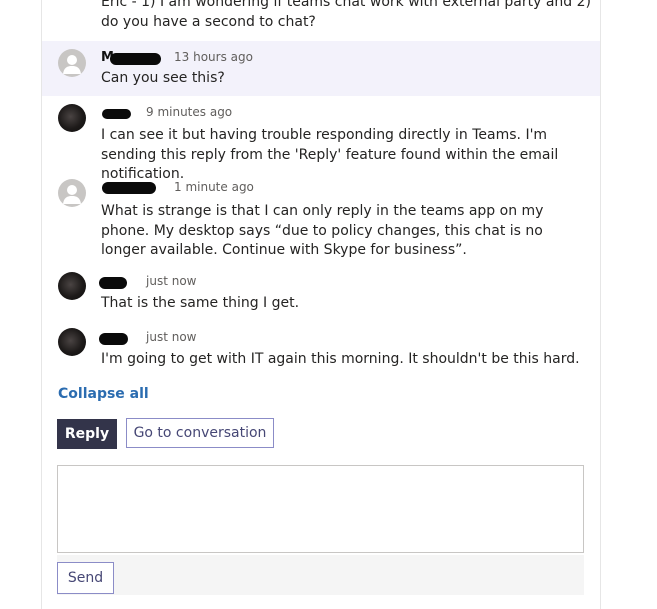 The width and height of the screenshot is (657, 609). I want to click on message-item: just now That is the same thing I get., so click(321, 292).